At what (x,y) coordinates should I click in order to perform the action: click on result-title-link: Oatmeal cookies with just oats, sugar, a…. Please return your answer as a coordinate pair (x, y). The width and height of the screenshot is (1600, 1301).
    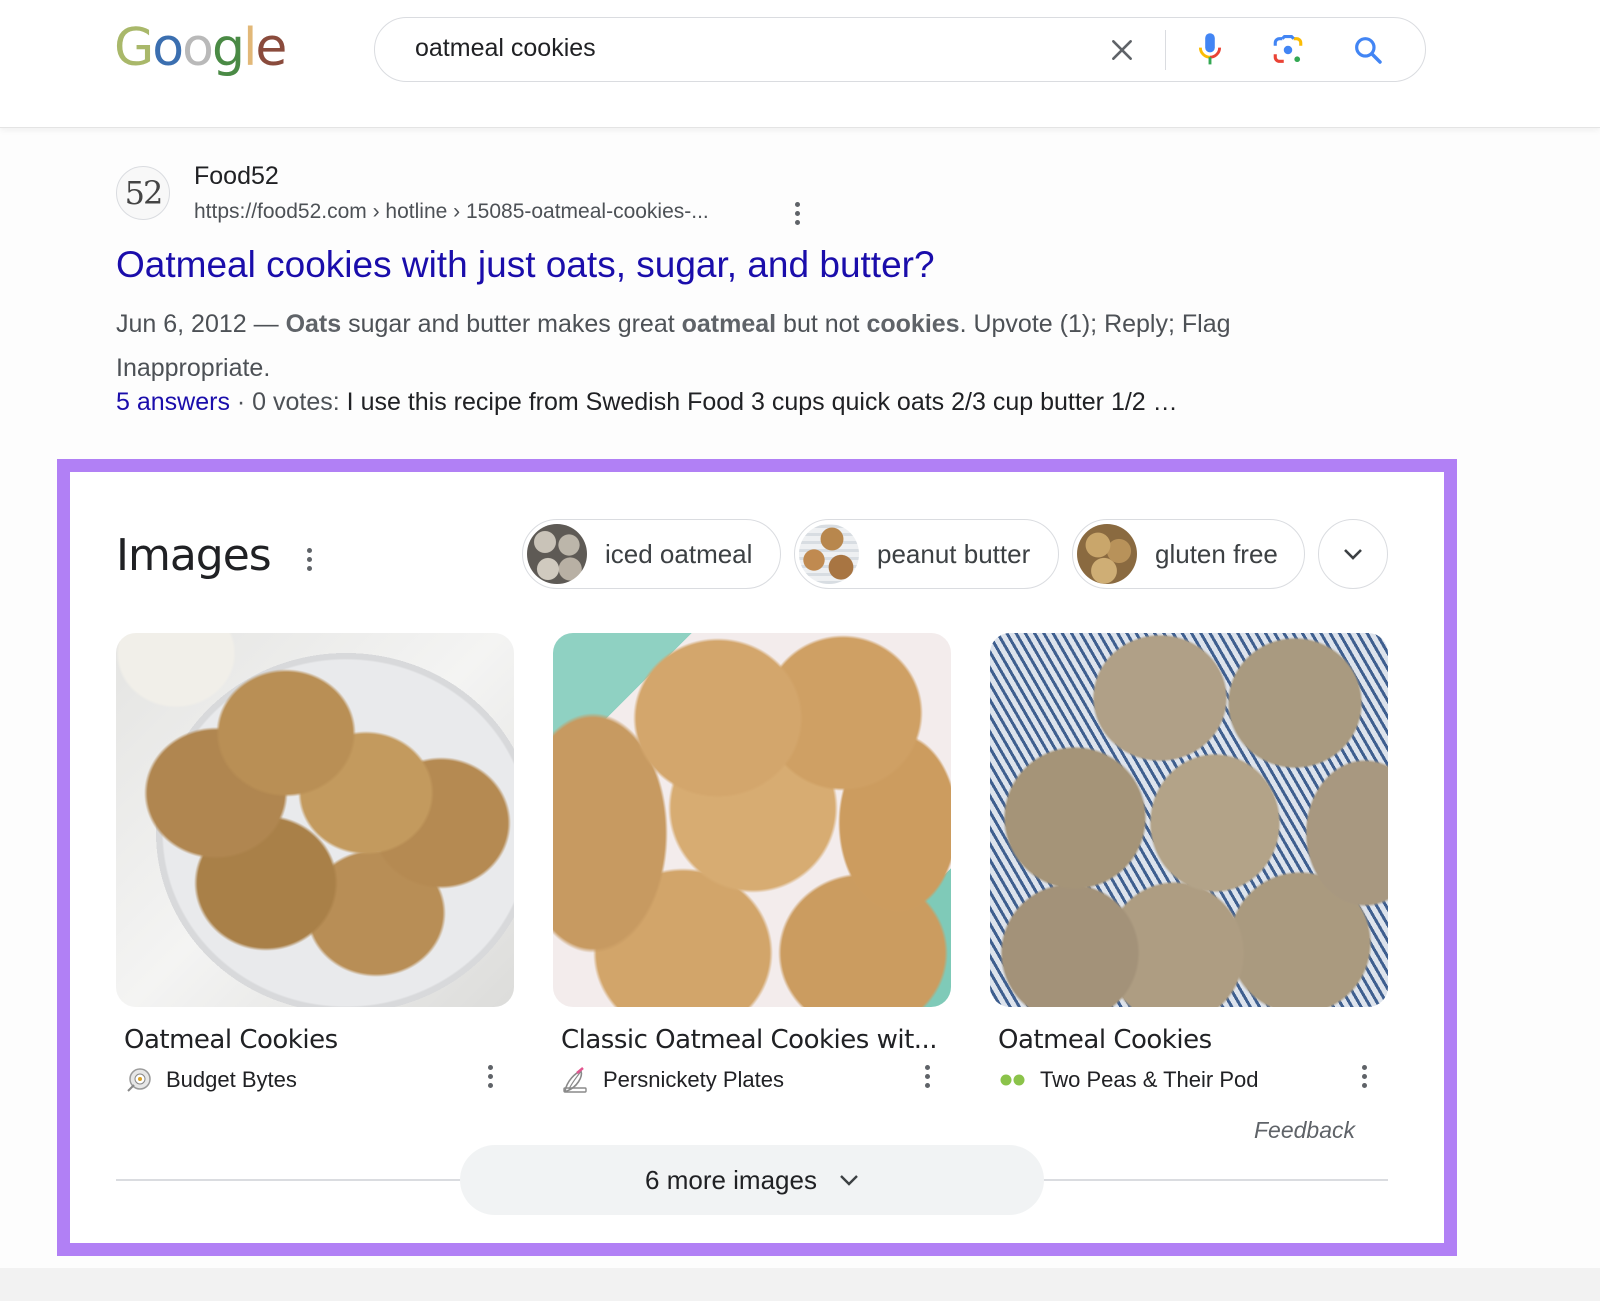
    Looking at the image, I should click on (525, 265).